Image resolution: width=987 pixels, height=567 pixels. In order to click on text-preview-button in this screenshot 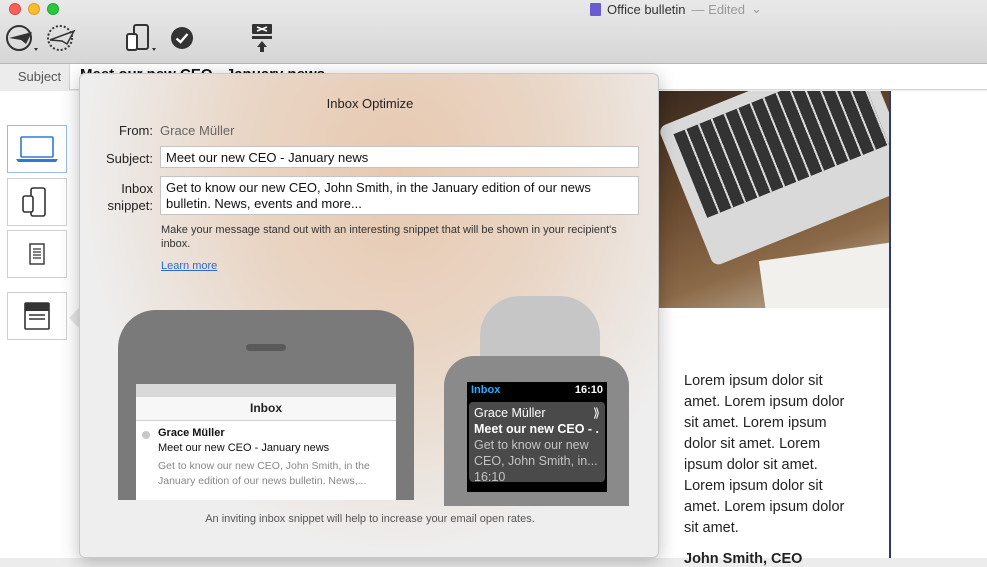, I will do `click(37, 254)`.